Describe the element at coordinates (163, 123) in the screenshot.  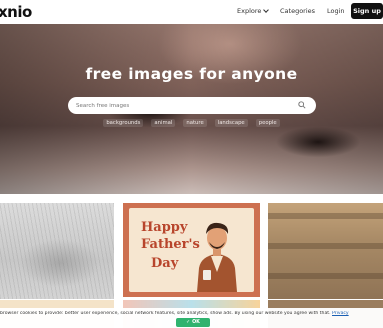
I see `tag-link: animal` at that location.